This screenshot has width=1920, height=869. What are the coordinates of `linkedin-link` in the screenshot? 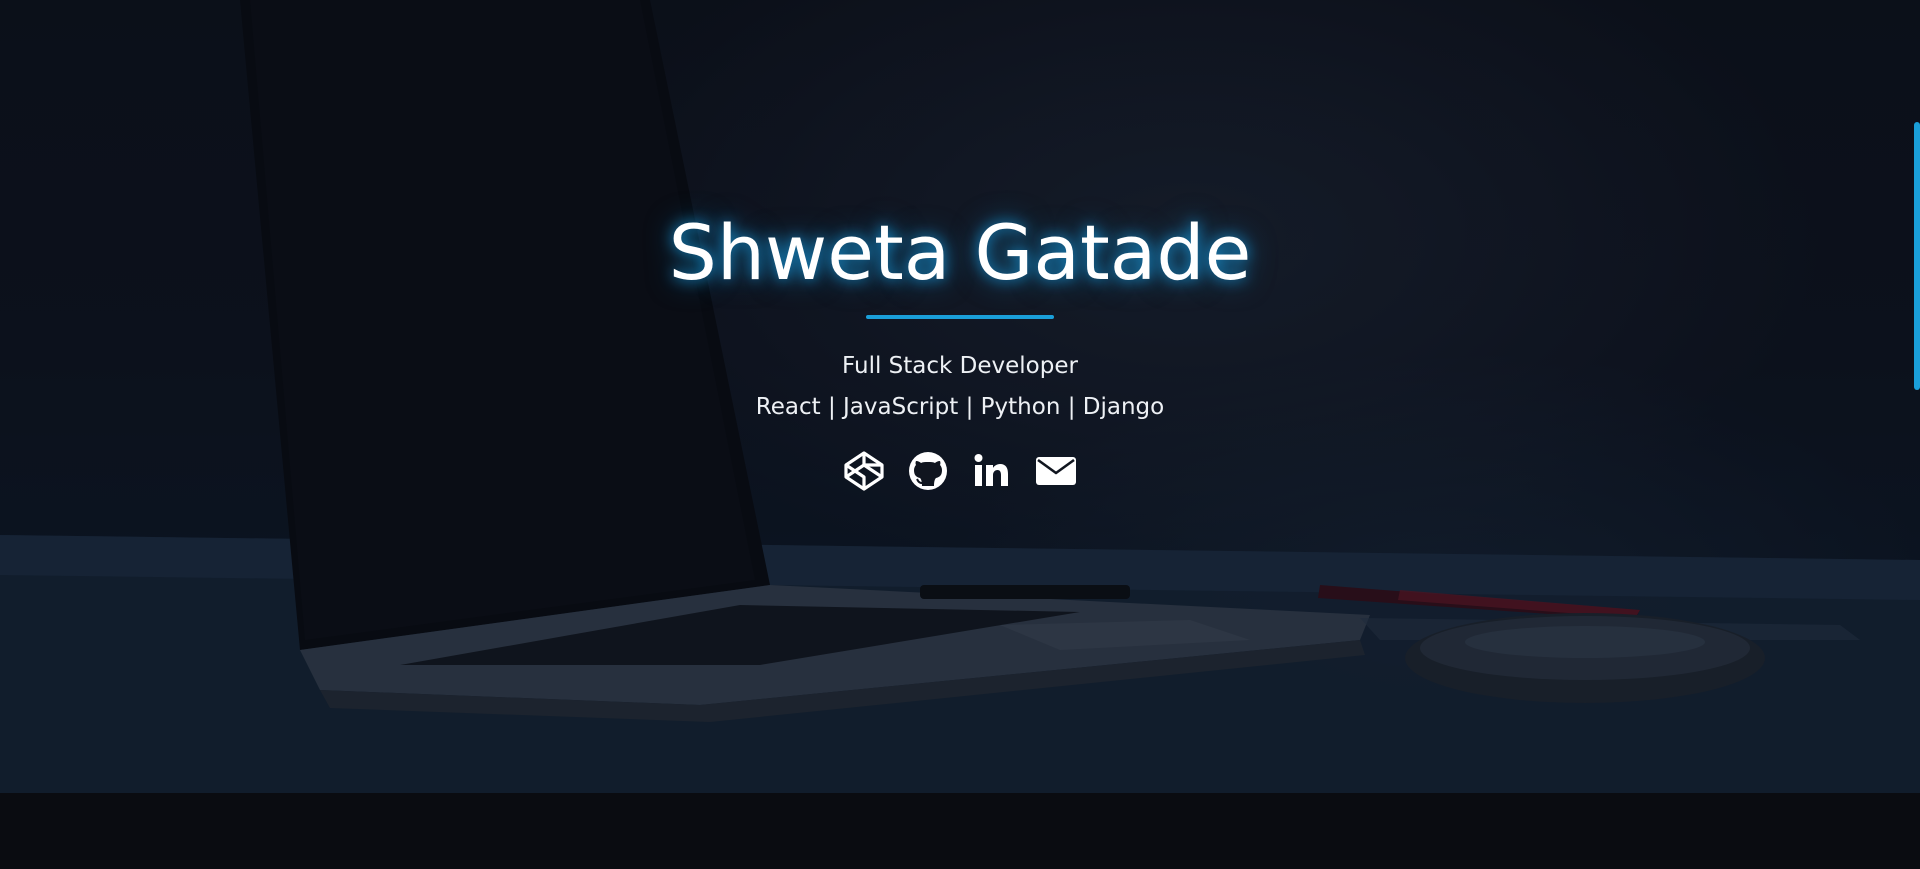 It's located at (992, 471).